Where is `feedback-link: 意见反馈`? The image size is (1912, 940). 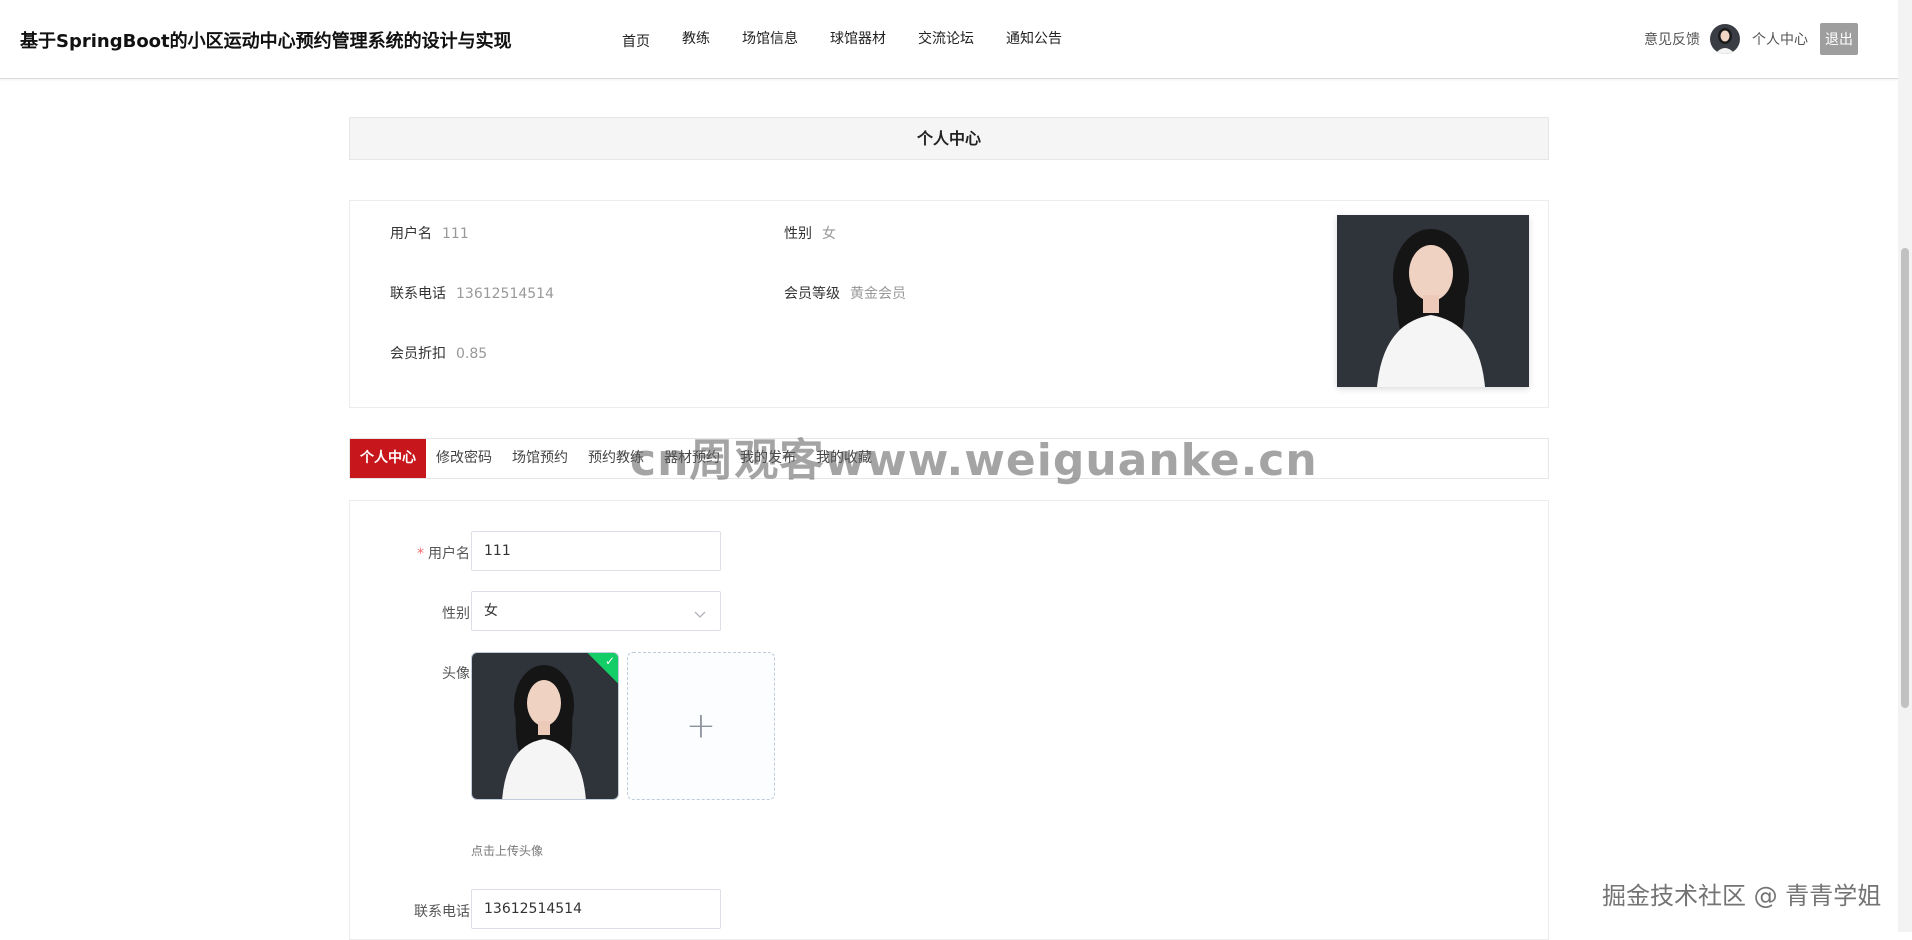
feedback-link: 意见反馈 is located at coordinates (1672, 39).